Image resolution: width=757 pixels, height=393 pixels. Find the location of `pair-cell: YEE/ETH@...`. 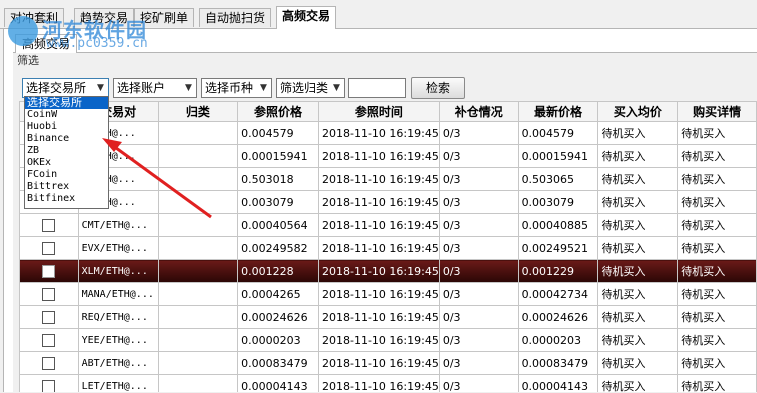

pair-cell: YEE/ETH@... is located at coordinates (118, 340).